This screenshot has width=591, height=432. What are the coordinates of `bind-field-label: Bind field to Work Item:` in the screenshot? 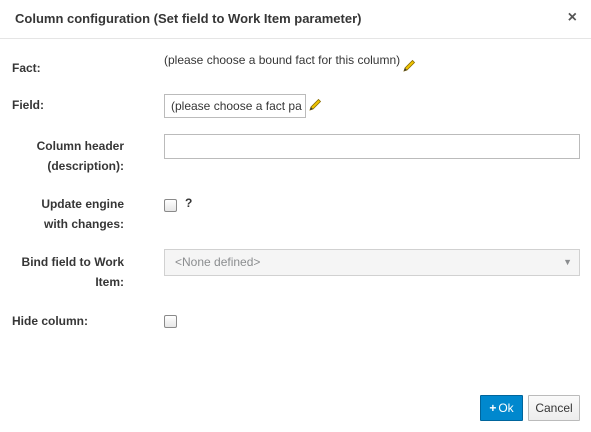 It's located at (68, 272).